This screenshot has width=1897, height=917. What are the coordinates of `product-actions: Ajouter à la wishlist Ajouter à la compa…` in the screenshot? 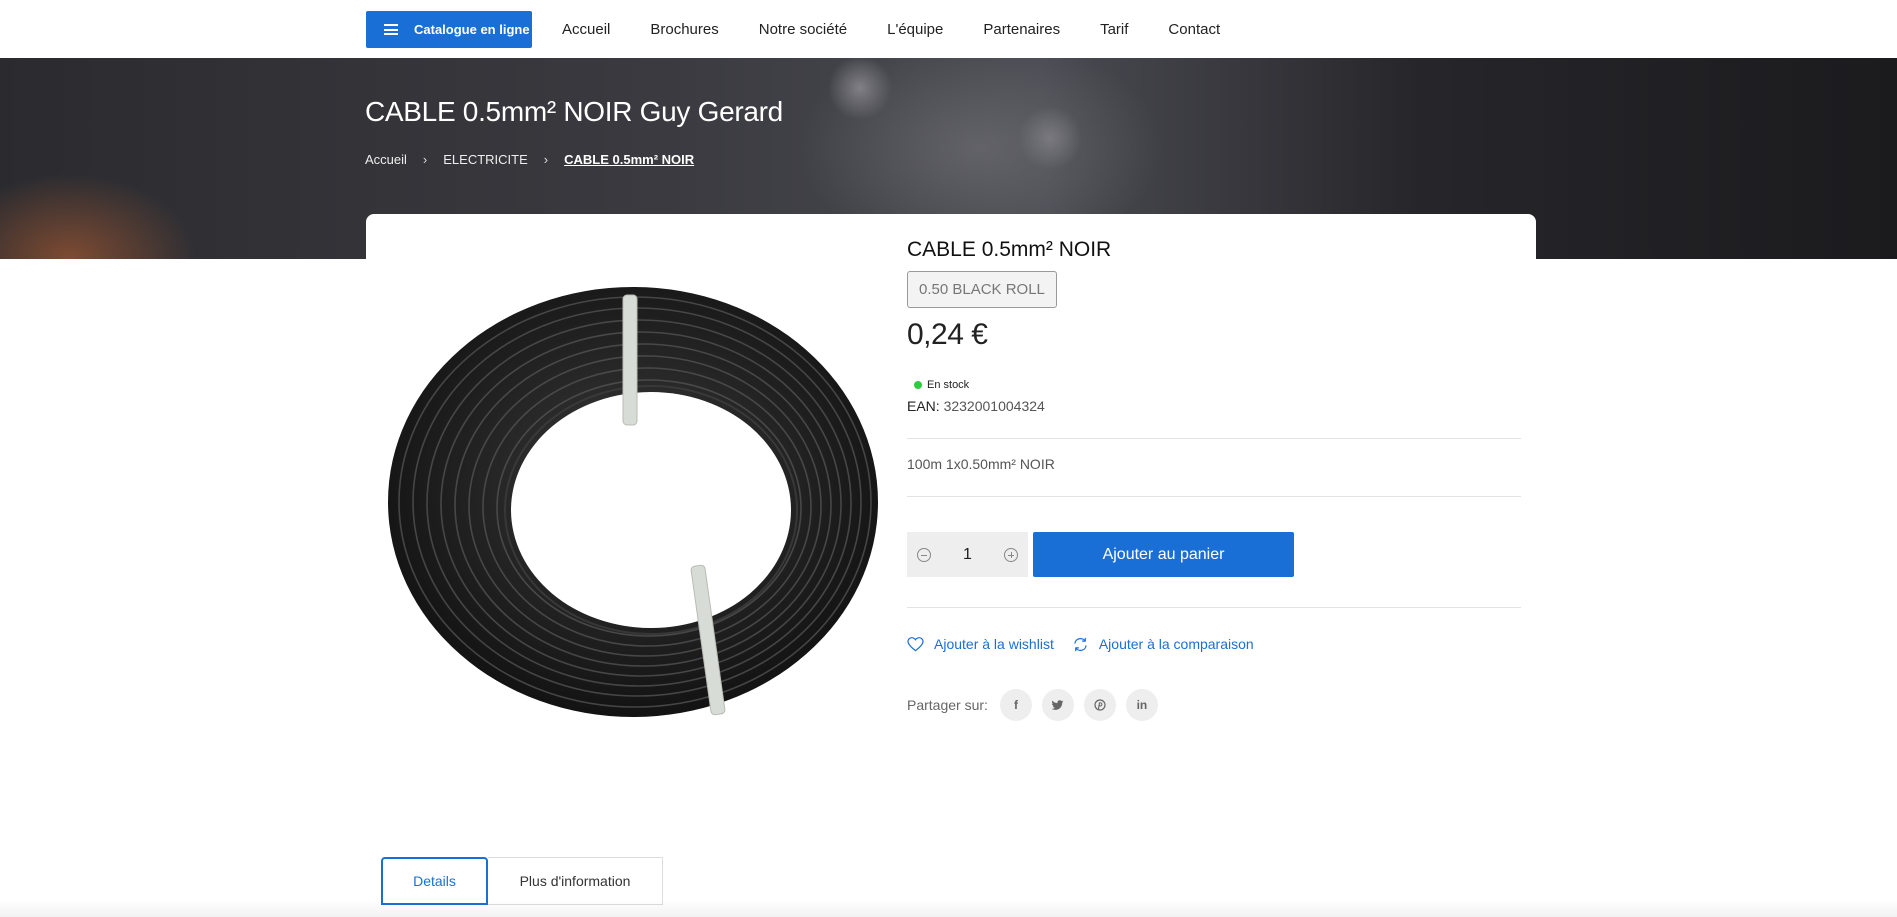 It's located at (1089, 644).